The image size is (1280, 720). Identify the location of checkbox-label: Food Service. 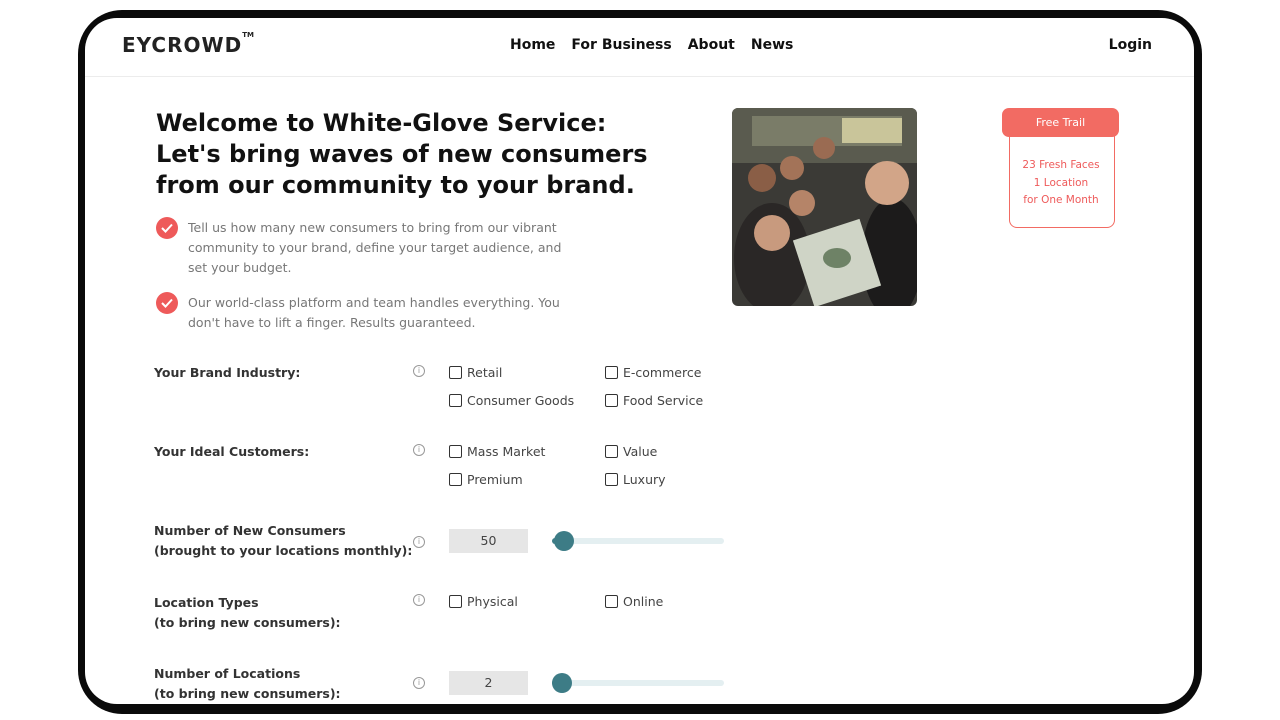
(663, 400).